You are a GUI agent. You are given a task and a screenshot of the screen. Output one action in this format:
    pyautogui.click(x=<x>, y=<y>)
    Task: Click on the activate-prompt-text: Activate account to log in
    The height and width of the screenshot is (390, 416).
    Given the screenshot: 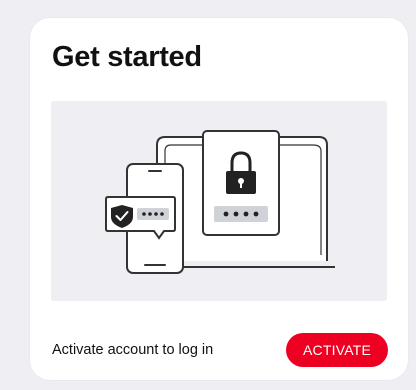 What is the action you would take?
    pyautogui.click(x=133, y=350)
    